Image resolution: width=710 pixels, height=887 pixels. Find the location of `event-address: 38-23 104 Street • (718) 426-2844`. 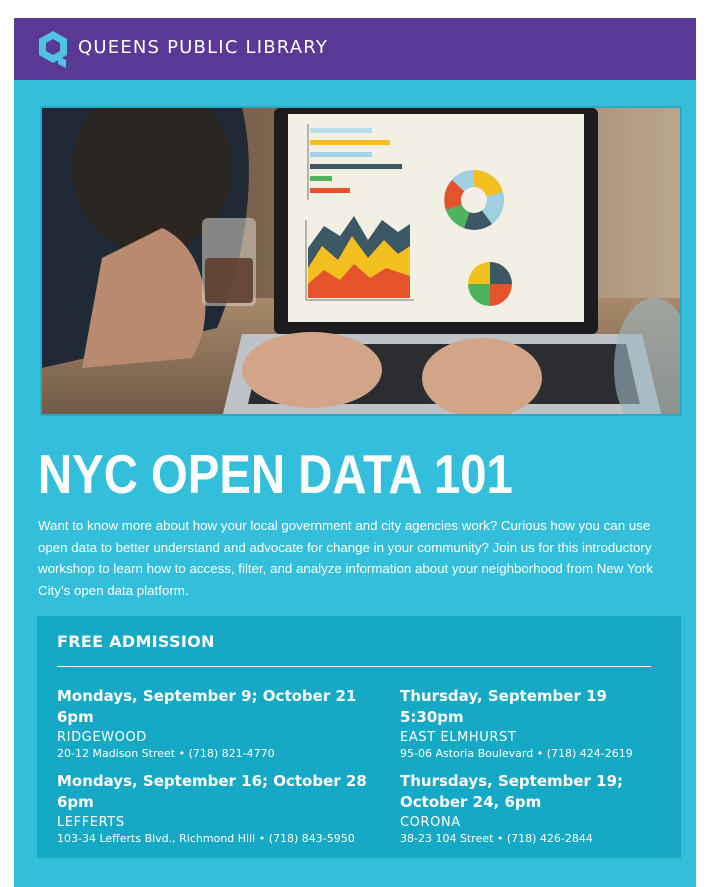

event-address: 38-23 104 Street • (718) 426-2844 is located at coordinates (496, 838).